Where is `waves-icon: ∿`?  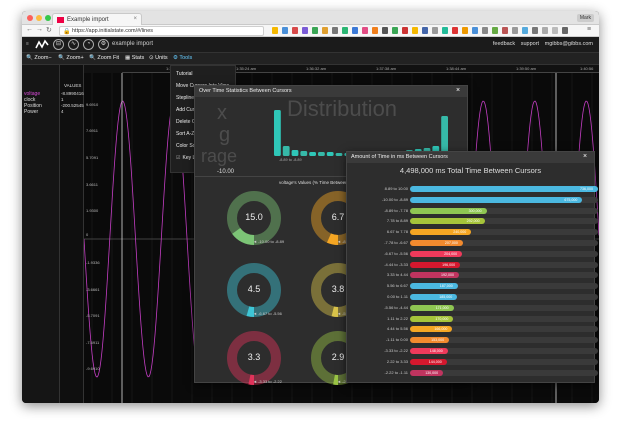 waves-icon: ∿ is located at coordinates (73, 44).